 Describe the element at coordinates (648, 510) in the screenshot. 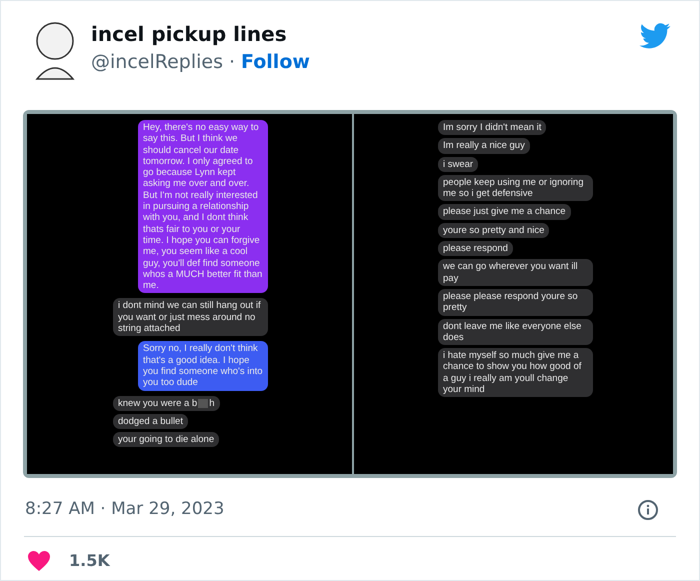

I see `info-icon` at that location.